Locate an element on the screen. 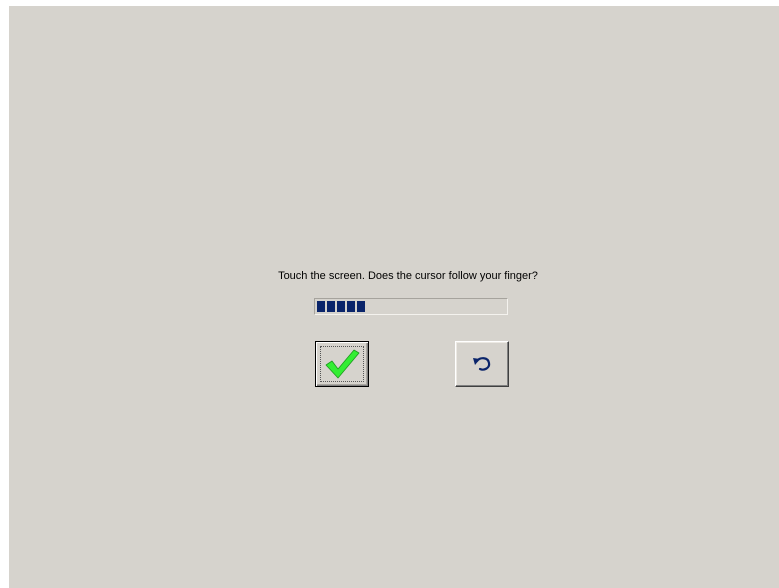 This screenshot has height=588, width=779. checkmark-icon is located at coordinates (342, 364).